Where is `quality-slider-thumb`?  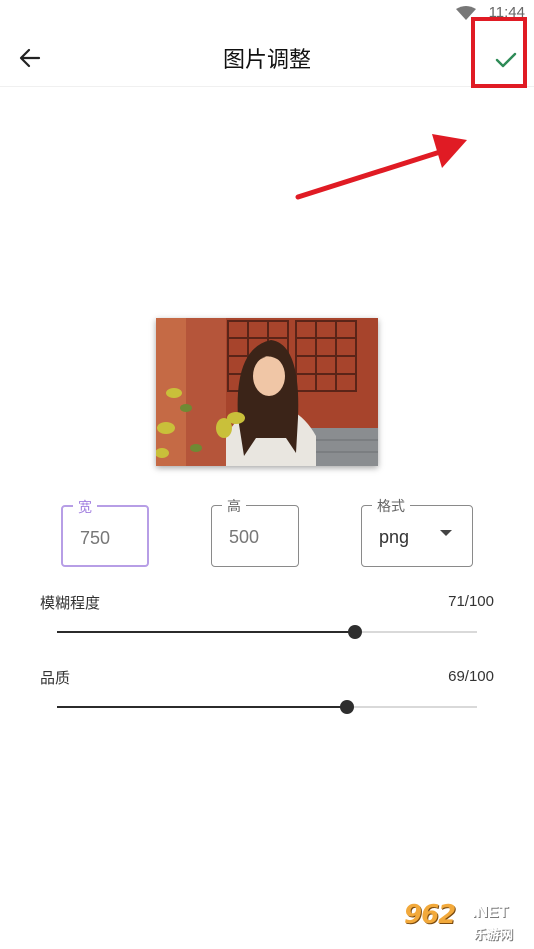
quality-slider-thumb is located at coordinates (346, 707).